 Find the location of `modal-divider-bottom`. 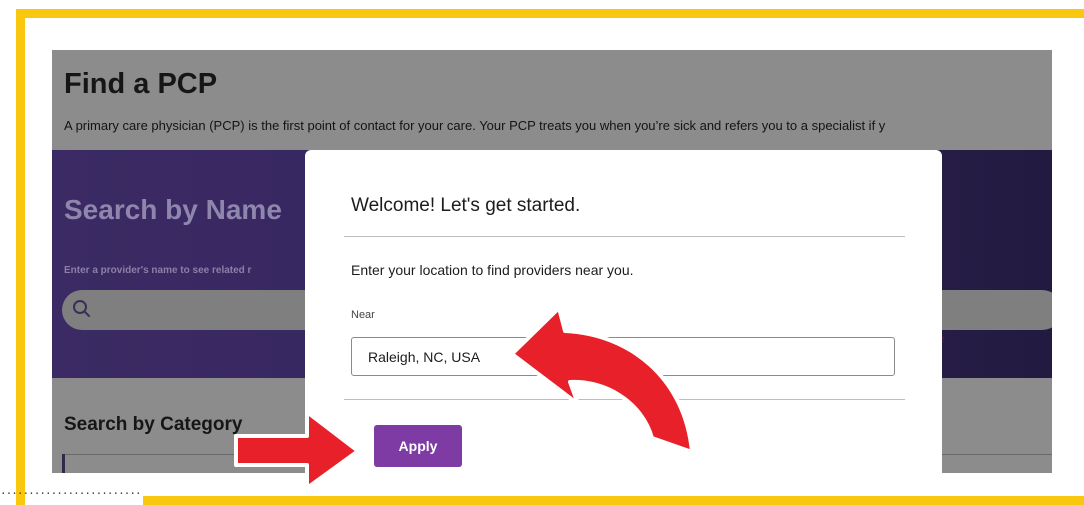

modal-divider-bottom is located at coordinates (624, 399).